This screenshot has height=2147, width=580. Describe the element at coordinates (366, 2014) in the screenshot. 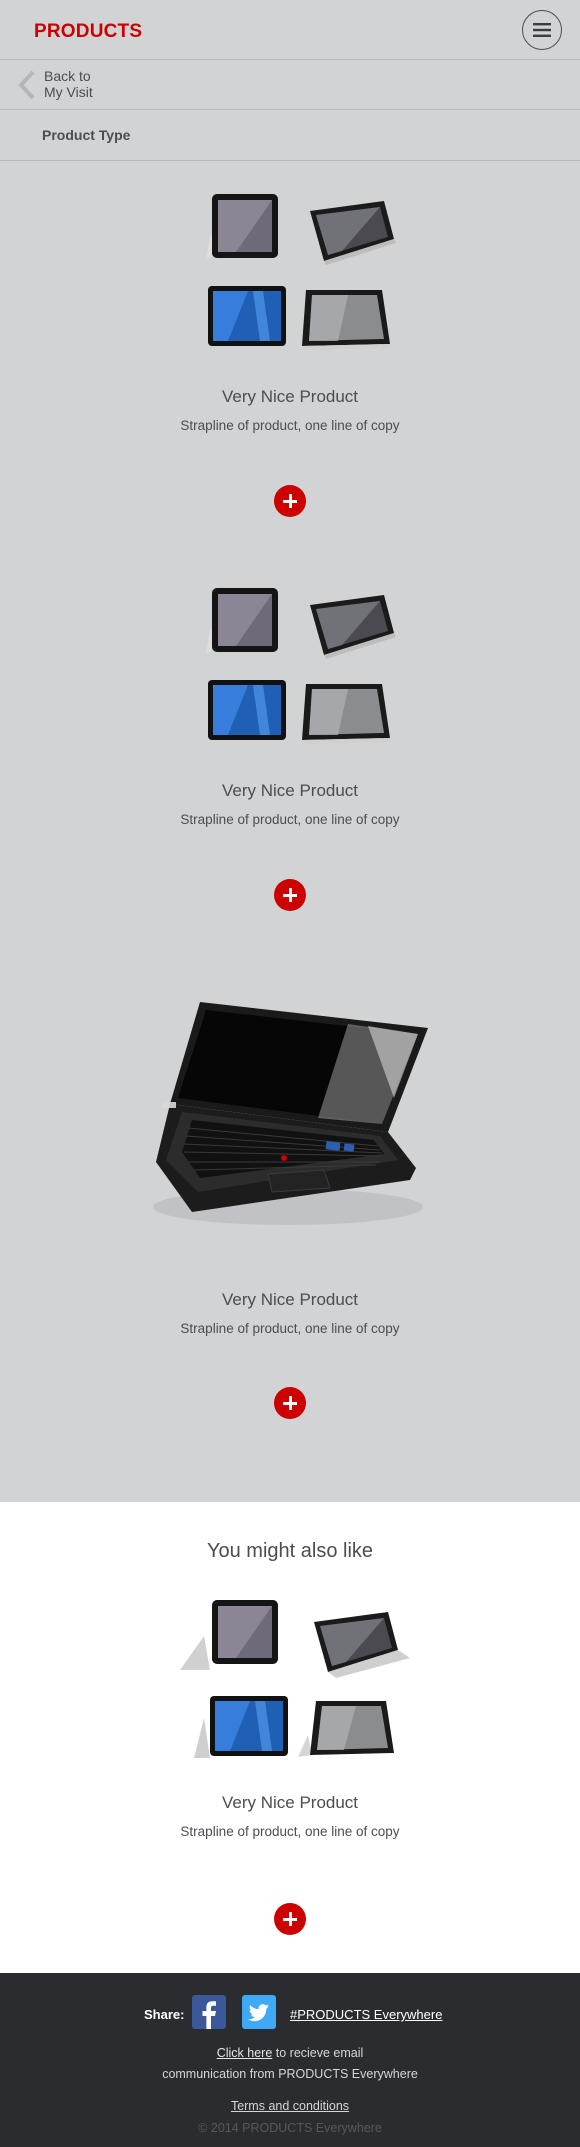

I see `hashtag-link: #PRODUCTS Everywhere` at that location.